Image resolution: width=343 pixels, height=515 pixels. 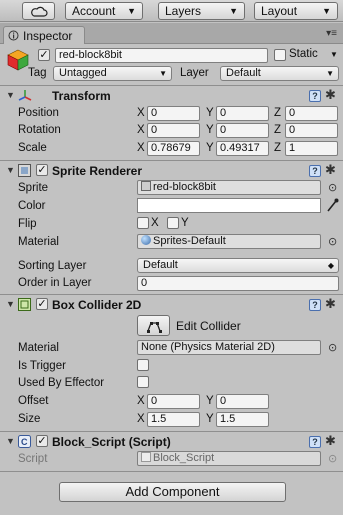 I want to click on position-y-input: 0, so click(x=242, y=113).